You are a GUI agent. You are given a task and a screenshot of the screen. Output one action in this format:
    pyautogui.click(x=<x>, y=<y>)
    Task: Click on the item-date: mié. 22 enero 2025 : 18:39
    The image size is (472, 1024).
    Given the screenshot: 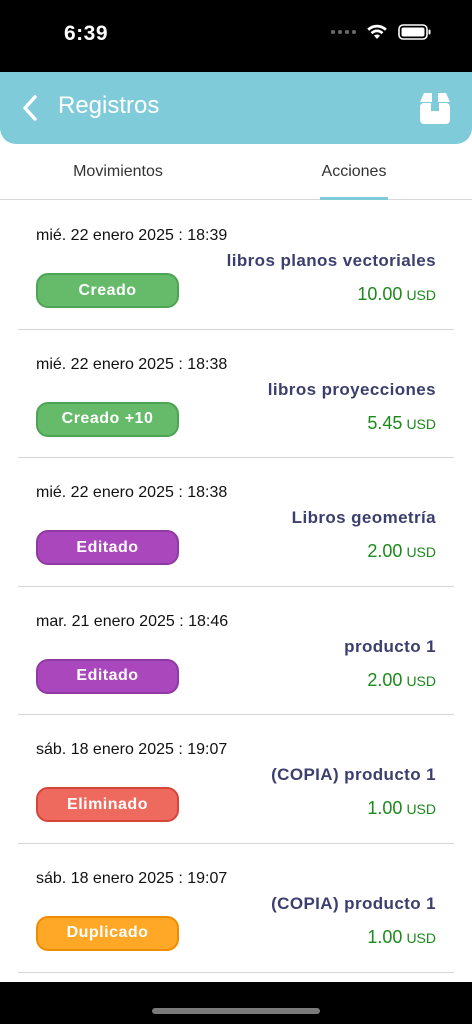 What is the action you would take?
    pyautogui.click(x=132, y=235)
    